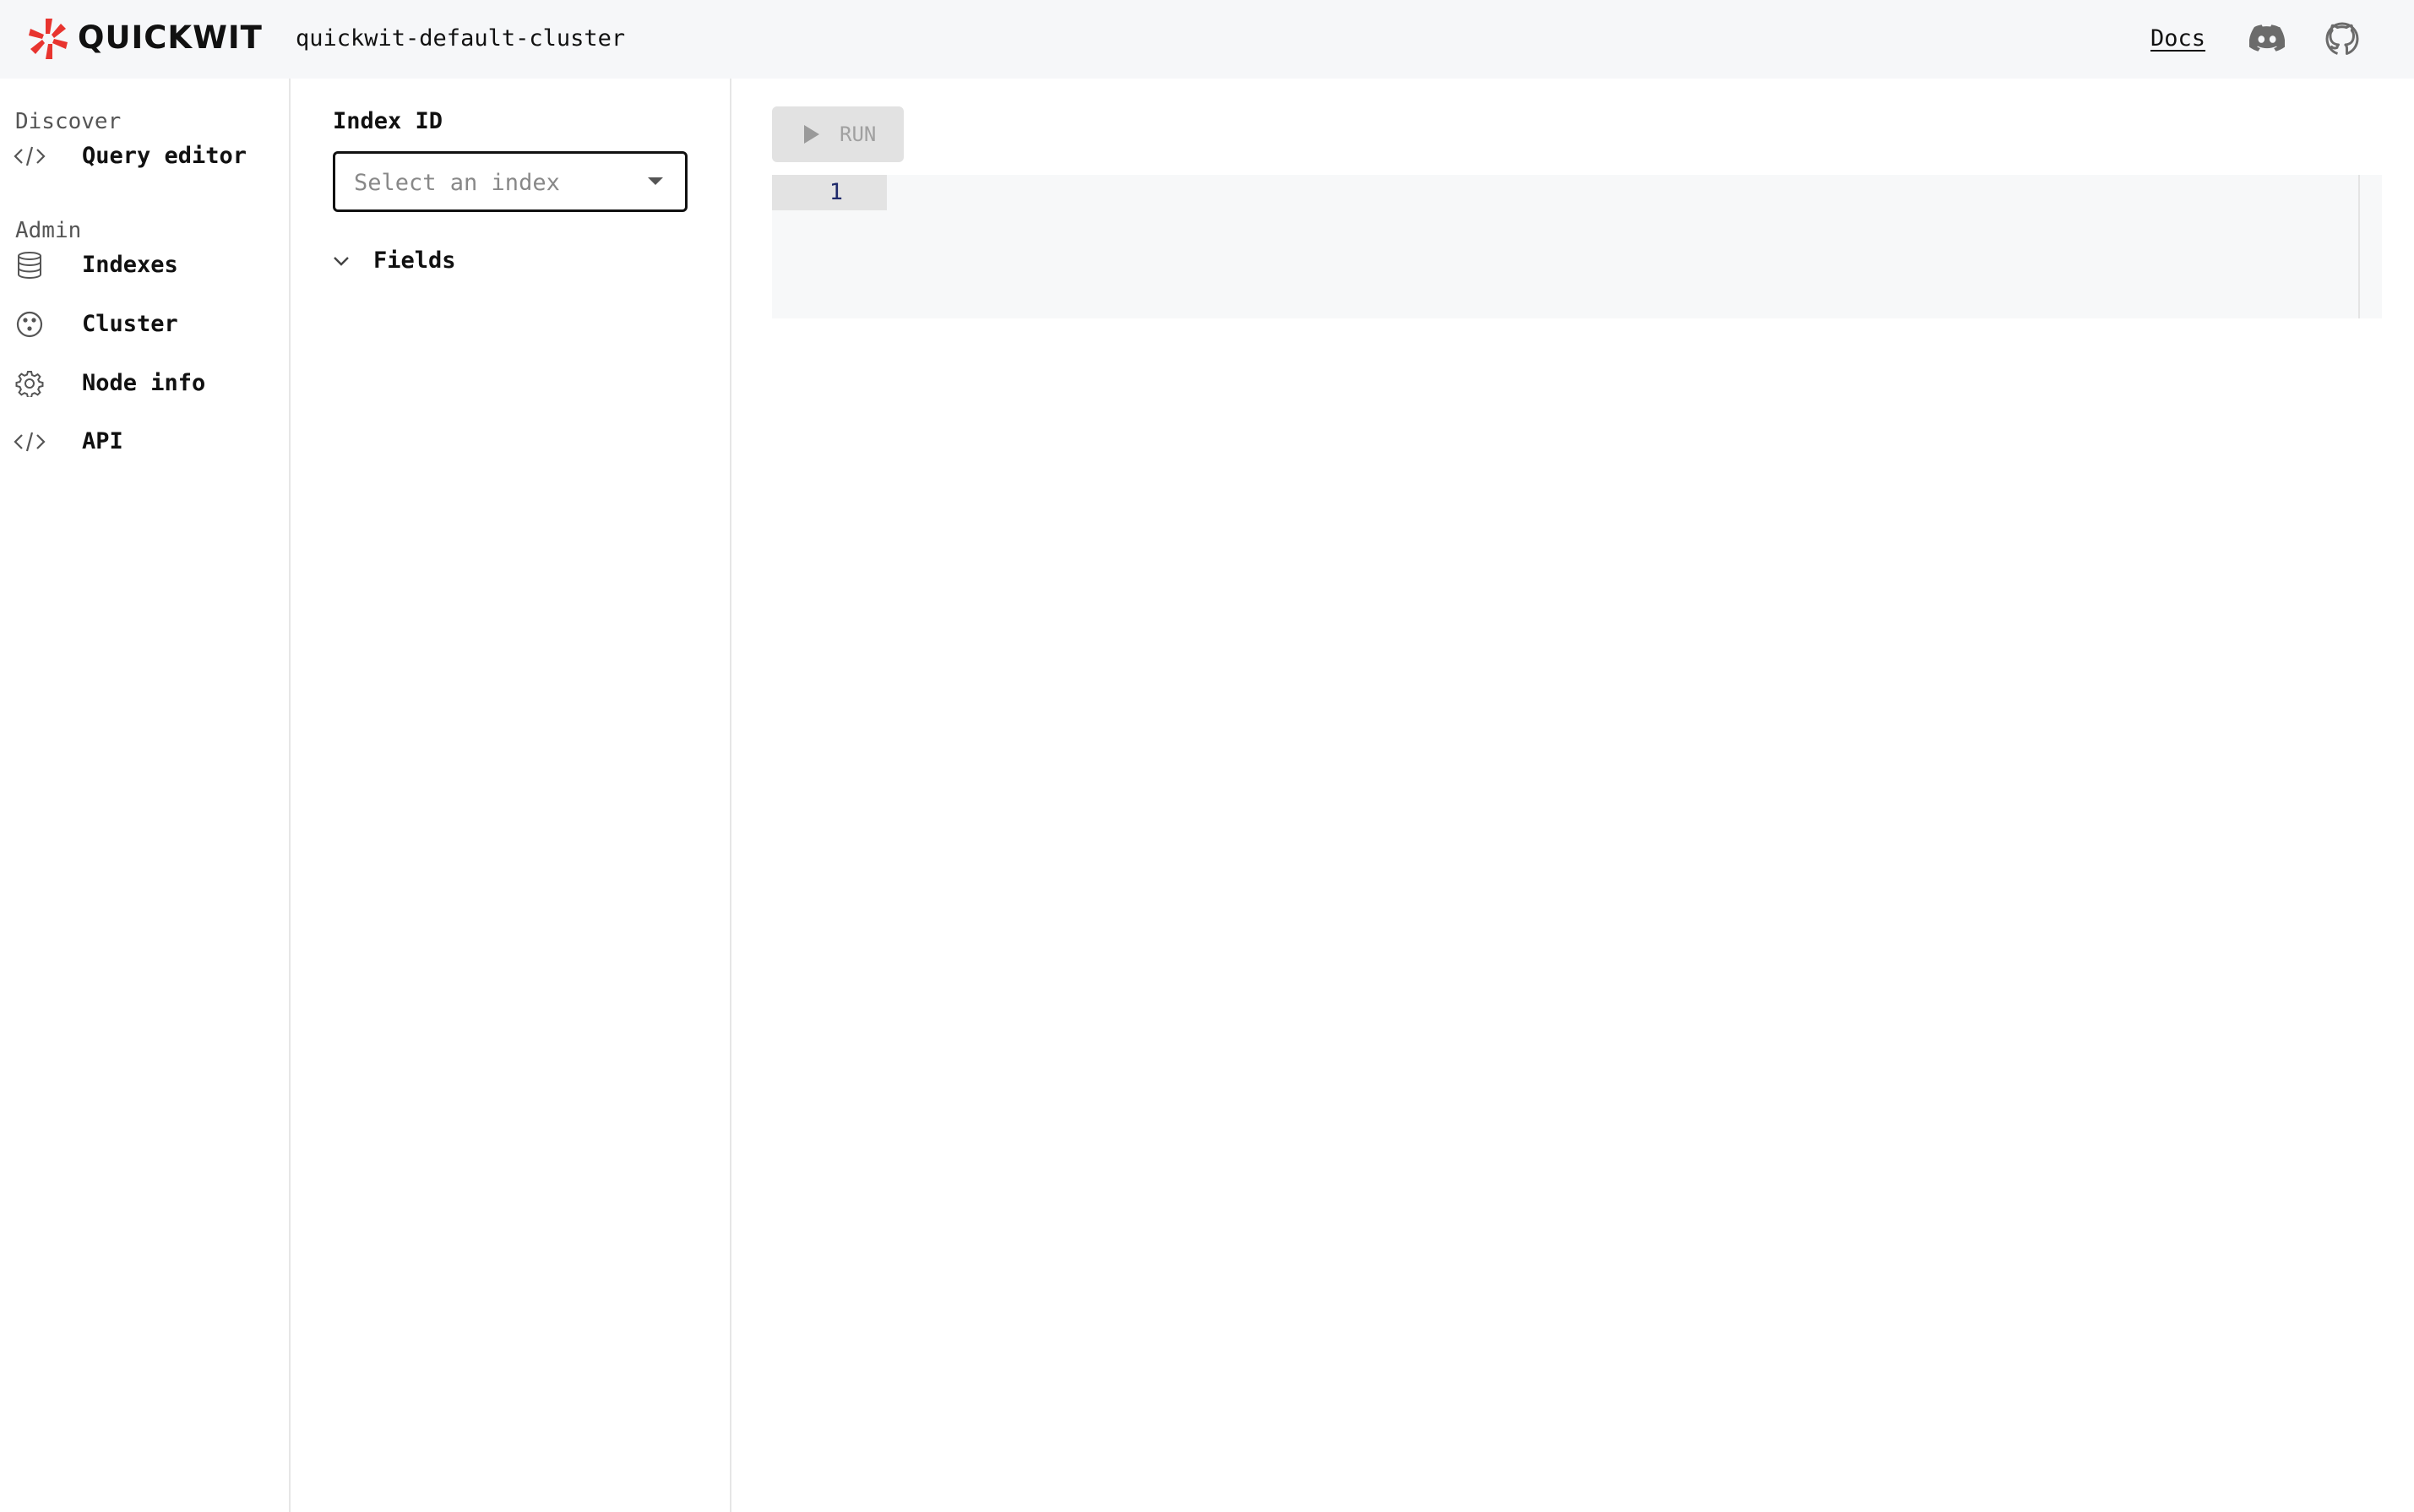  What do you see at coordinates (164, 156) in the screenshot?
I see `sidebar-item-label: Query editor` at bounding box center [164, 156].